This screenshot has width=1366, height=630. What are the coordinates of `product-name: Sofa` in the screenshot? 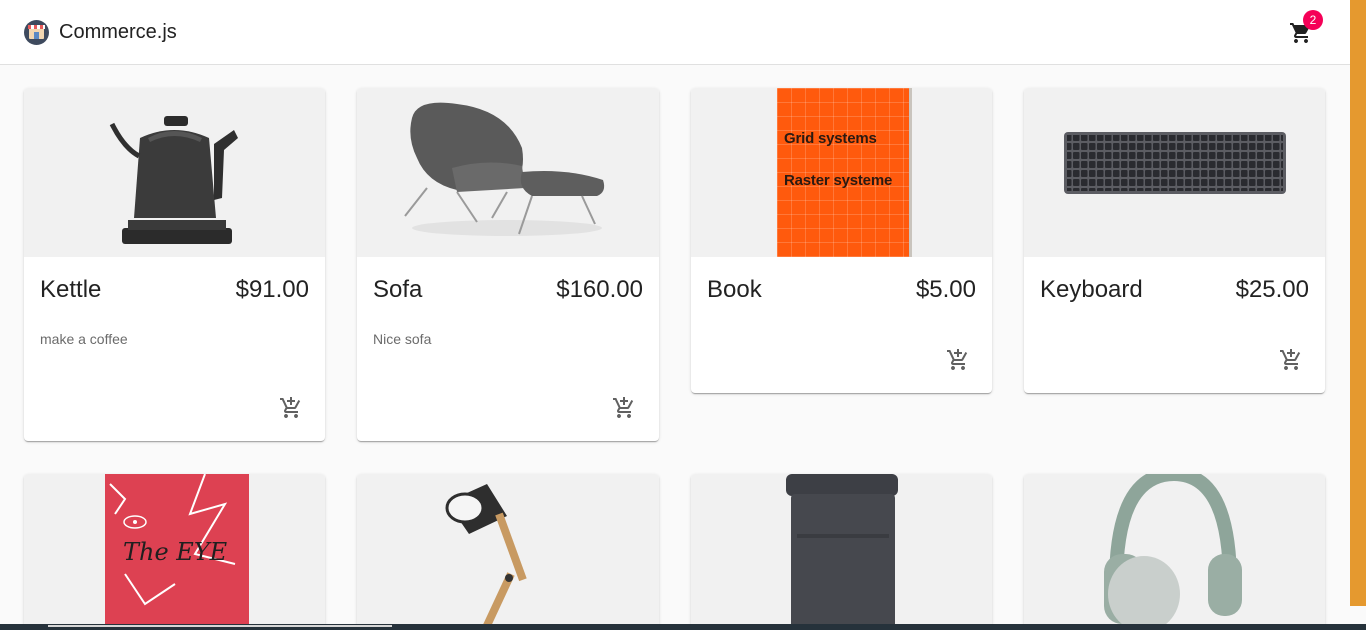 It's located at (398, 289).